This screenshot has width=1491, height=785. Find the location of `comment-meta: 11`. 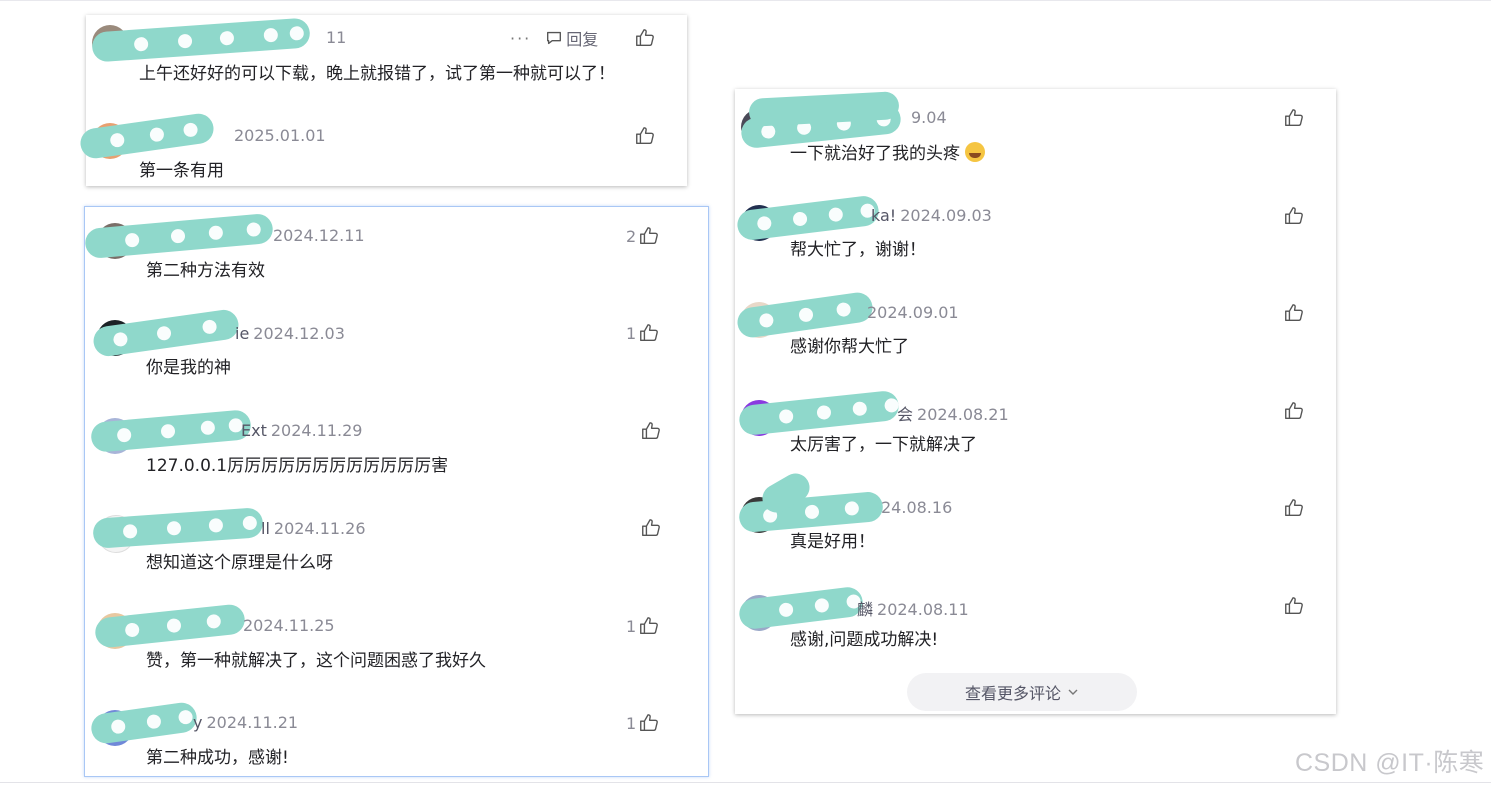

comment-meta: 11 is located at coordinates (332, 37).